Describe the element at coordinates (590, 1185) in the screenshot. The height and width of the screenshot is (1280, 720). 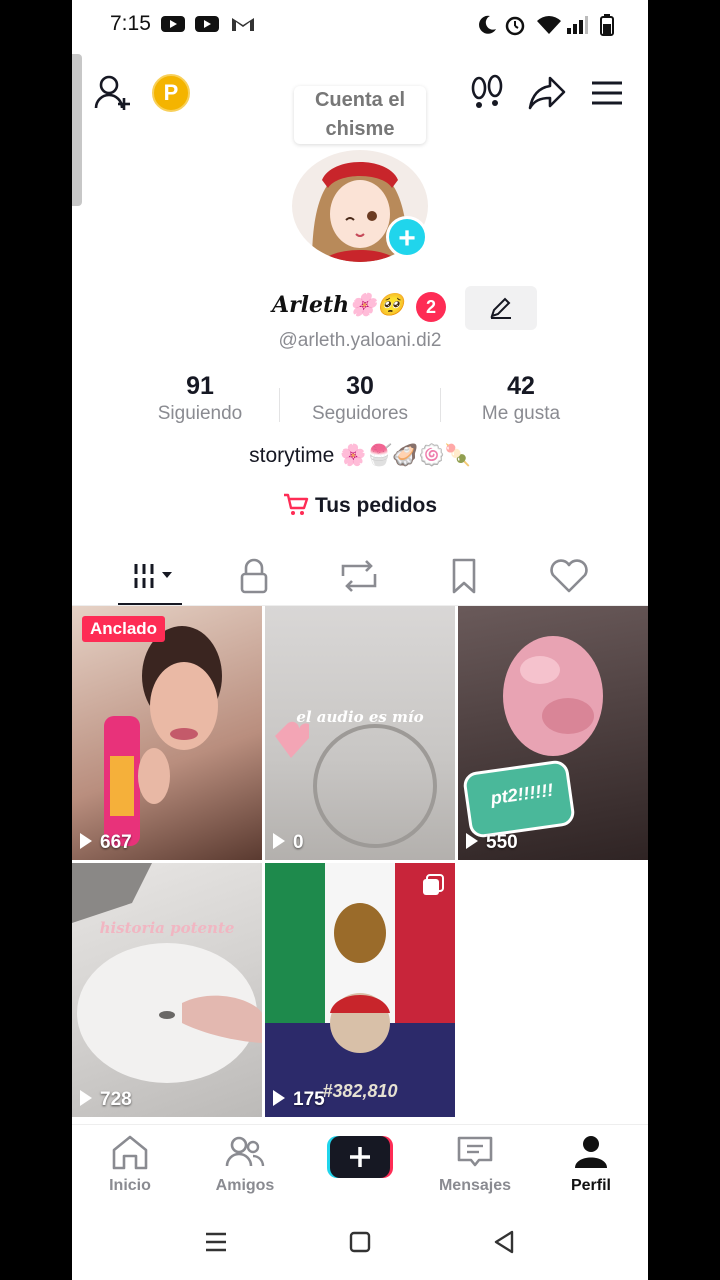
I see `nav-profile-label: Perfil` at that location.